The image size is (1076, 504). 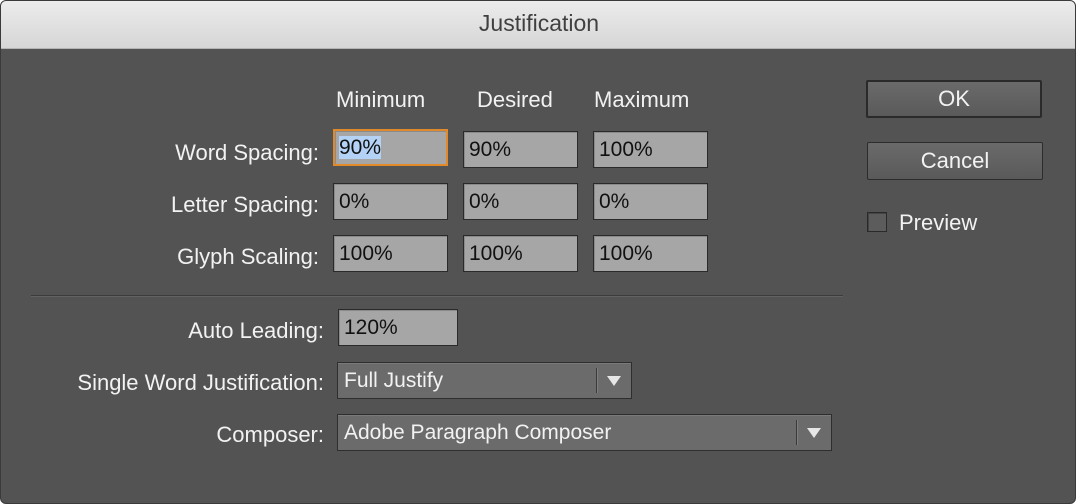 I want to click on composer-dropdown: Adobe Paragraph Composer, so click(x=584, y=432).